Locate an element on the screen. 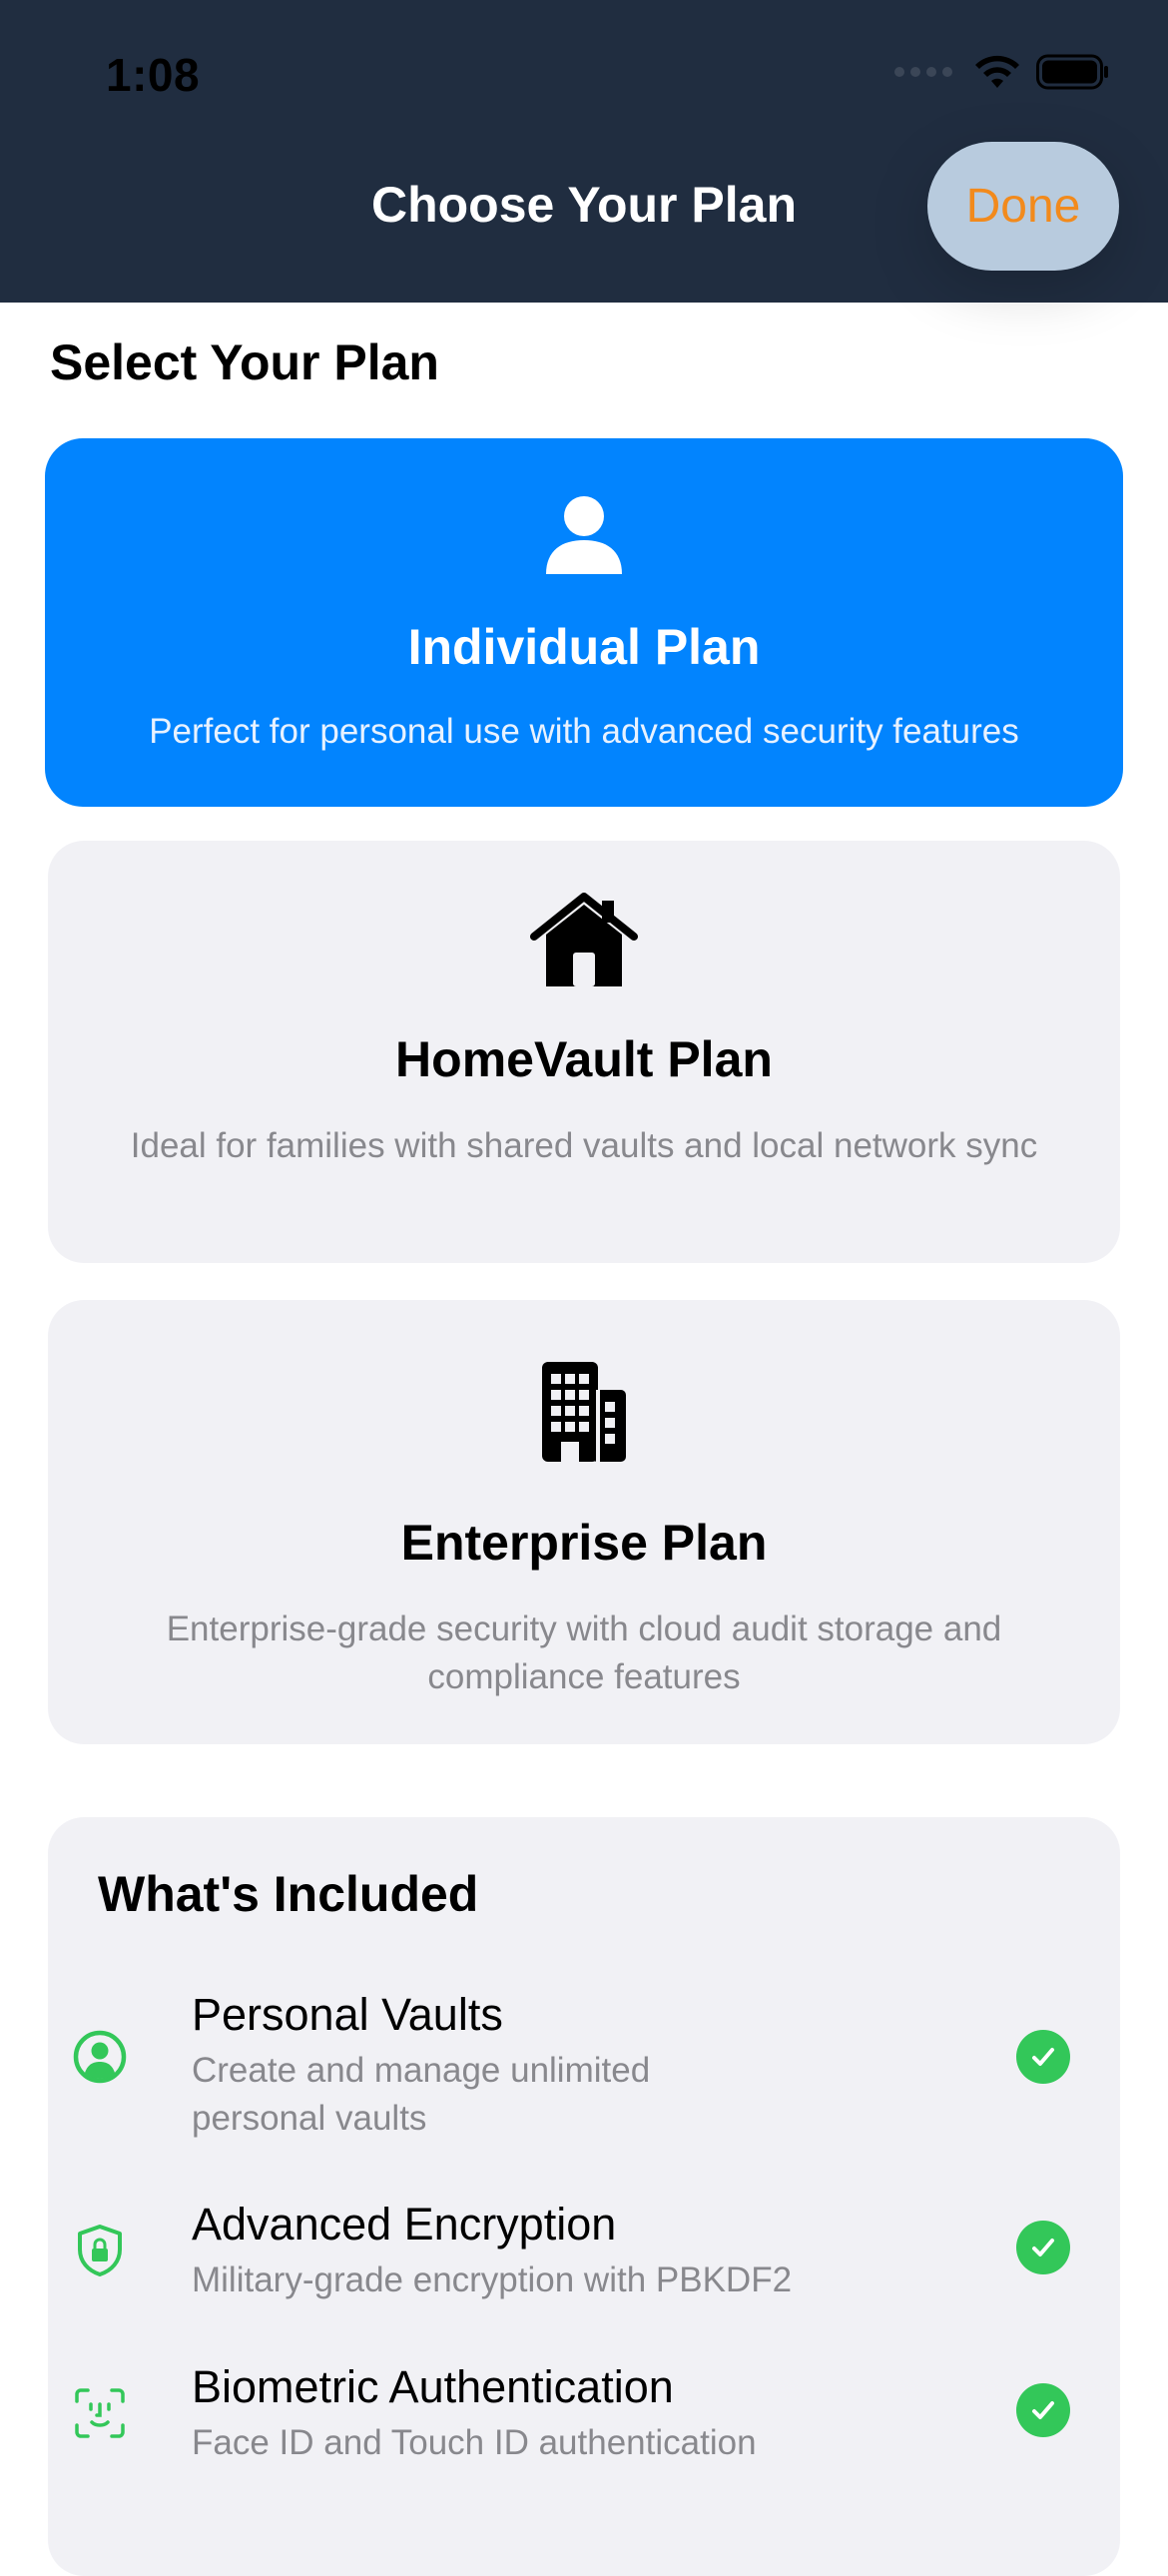 The height and width of the screenshot is (2576, 1168). plan-name: Enterprise Plan is located at coordinates (584, 1543).